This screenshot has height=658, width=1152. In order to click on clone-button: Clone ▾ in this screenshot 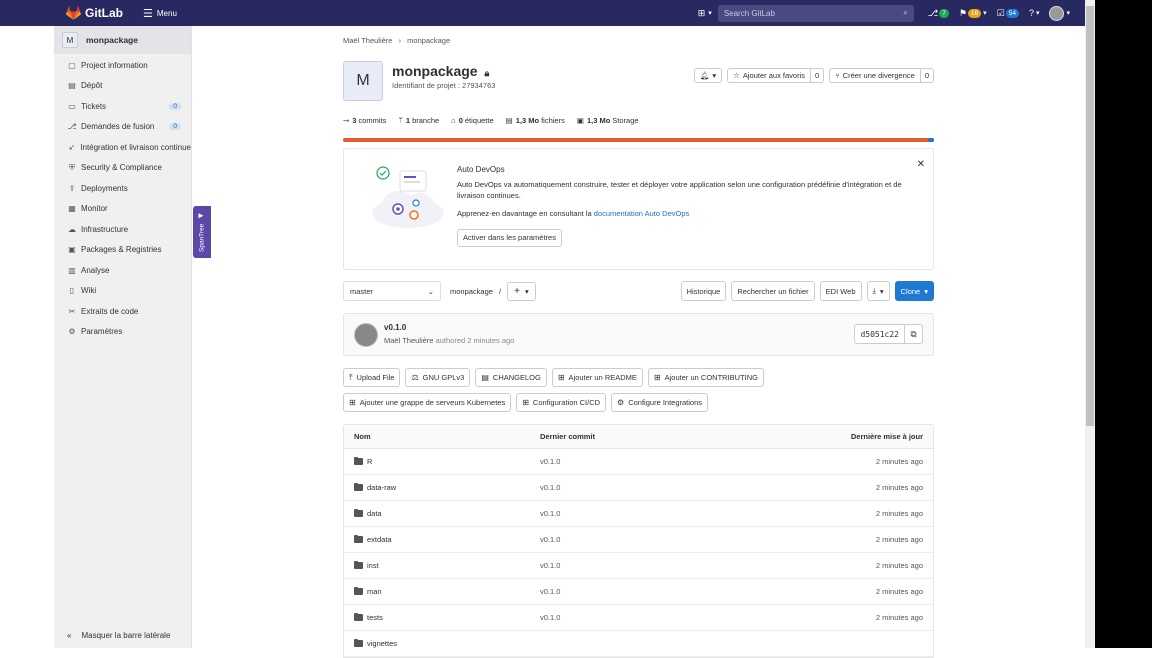, I will do `click(914, 291)`.